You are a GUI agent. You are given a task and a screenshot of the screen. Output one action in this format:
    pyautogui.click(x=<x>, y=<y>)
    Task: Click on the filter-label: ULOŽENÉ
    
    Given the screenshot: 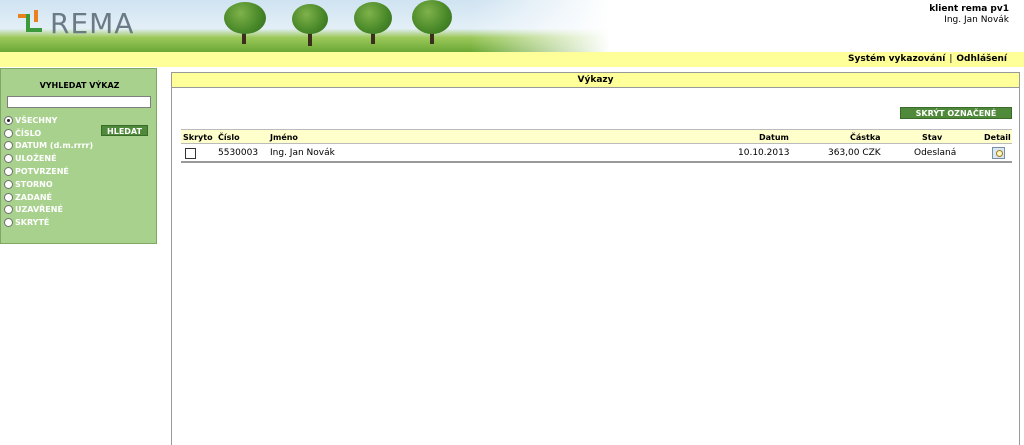 What is the action you would take?
    pyautogui.click(x=36, y=159)
    